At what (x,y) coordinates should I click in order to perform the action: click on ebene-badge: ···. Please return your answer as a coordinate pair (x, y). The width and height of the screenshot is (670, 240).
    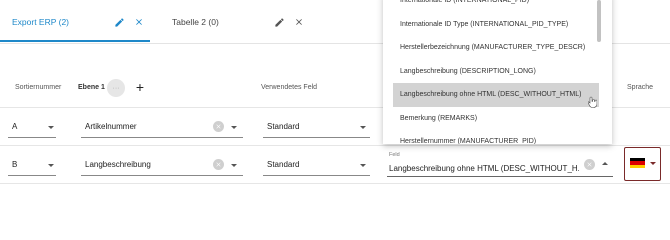
    Looking at the image, I should click on (116, 88).